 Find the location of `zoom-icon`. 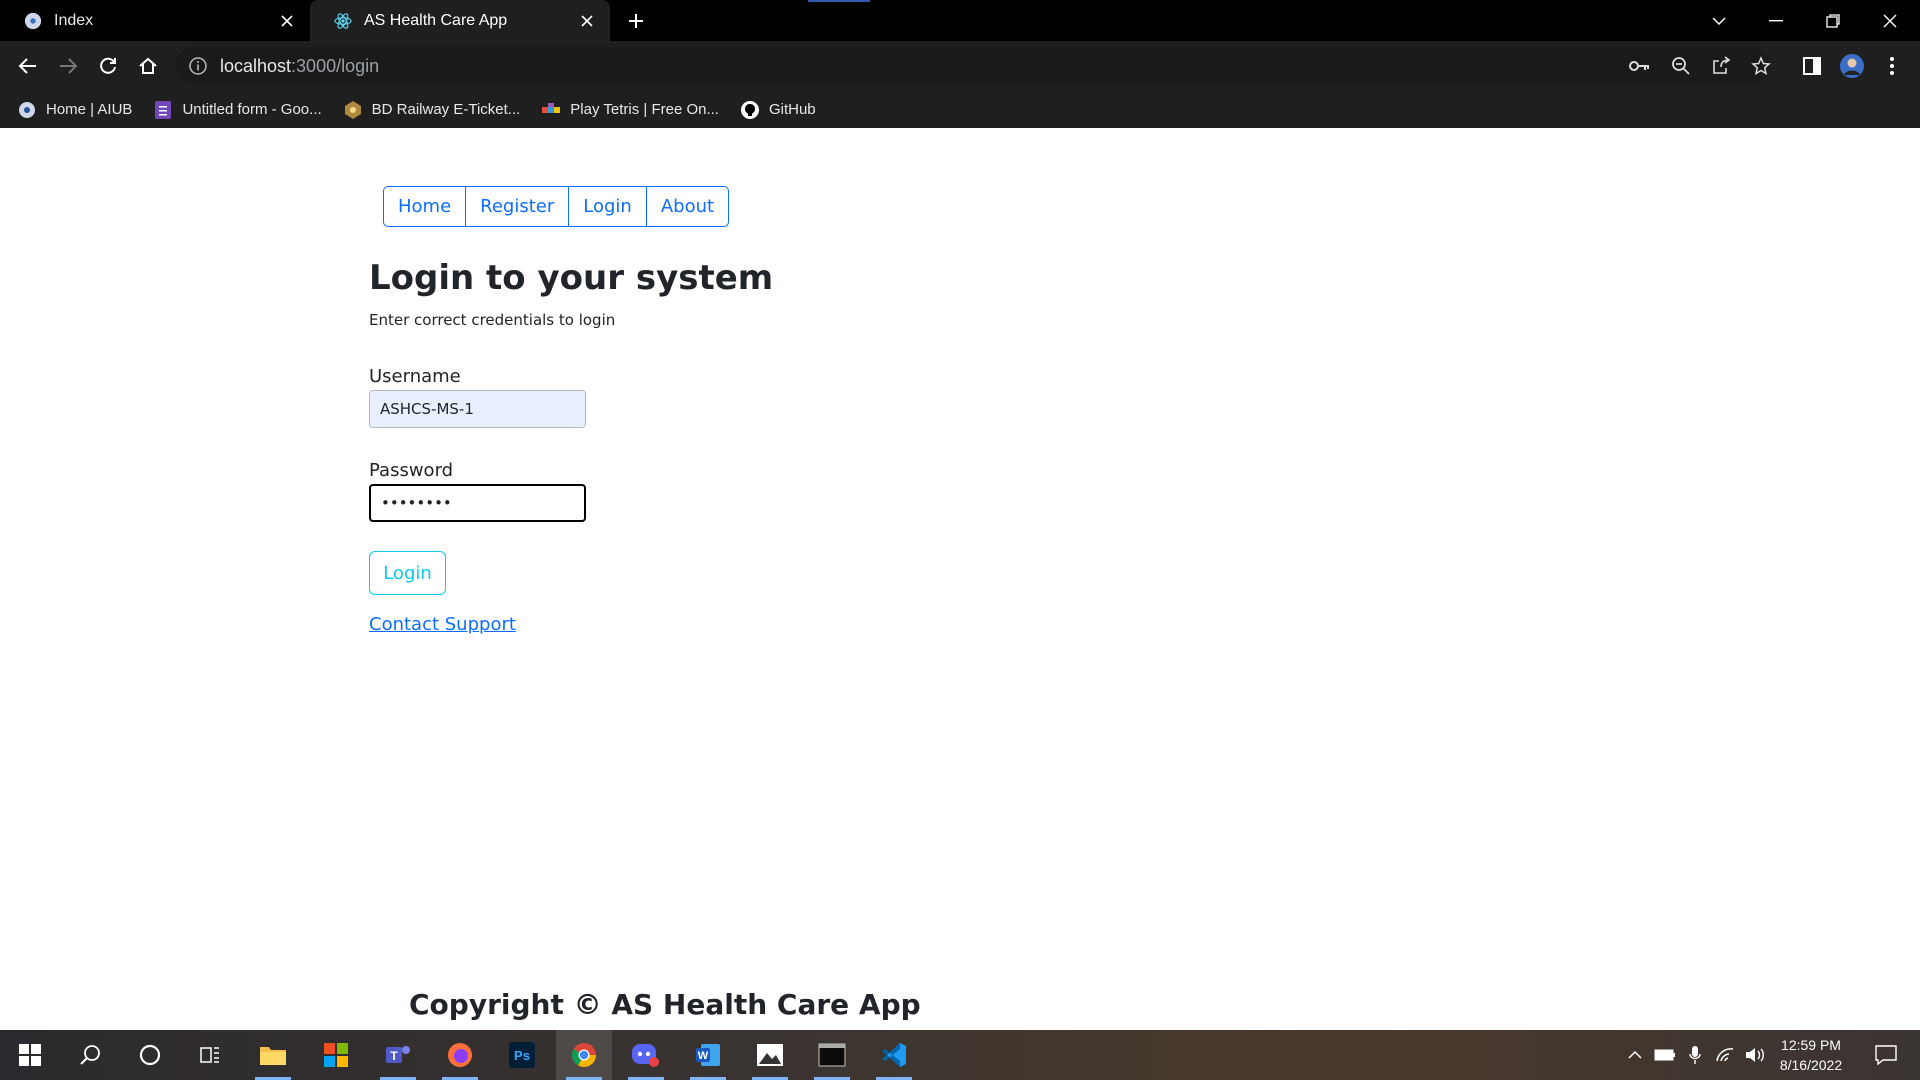

zoom-icon is located at coordinates (1681, 66).